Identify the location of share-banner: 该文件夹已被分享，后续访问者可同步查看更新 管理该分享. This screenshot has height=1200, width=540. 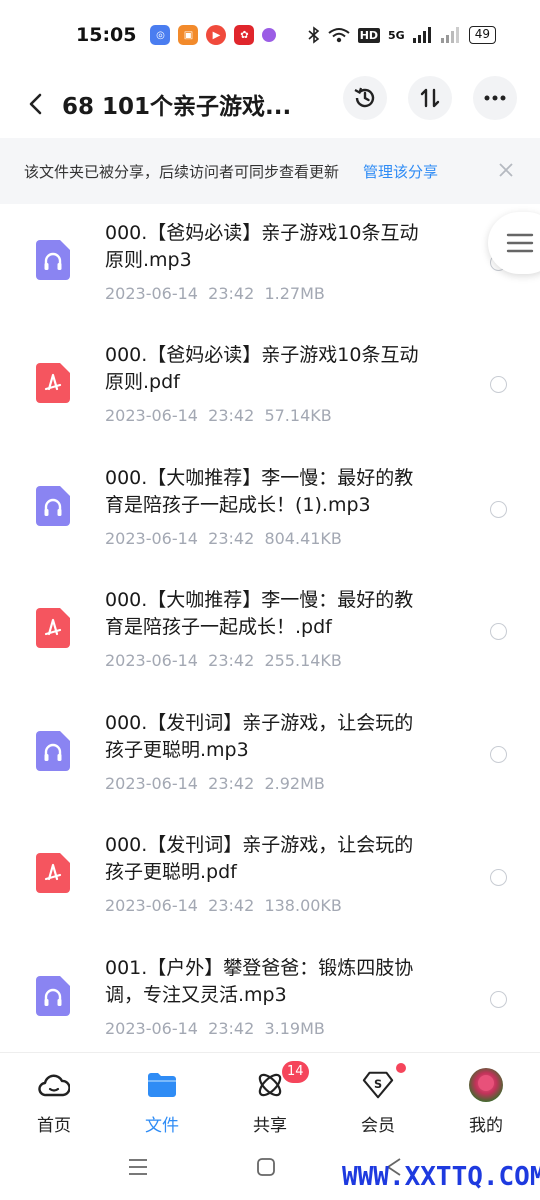
(270, 171).